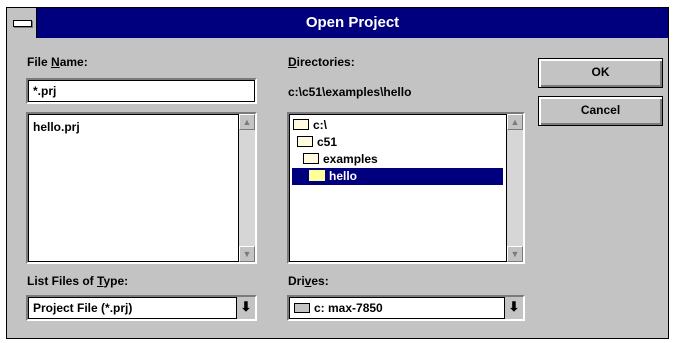 This screenshot has height=343, width=675. I want to click on file-type-select: Project File (*.prj) ⬇, so click(141, 308).